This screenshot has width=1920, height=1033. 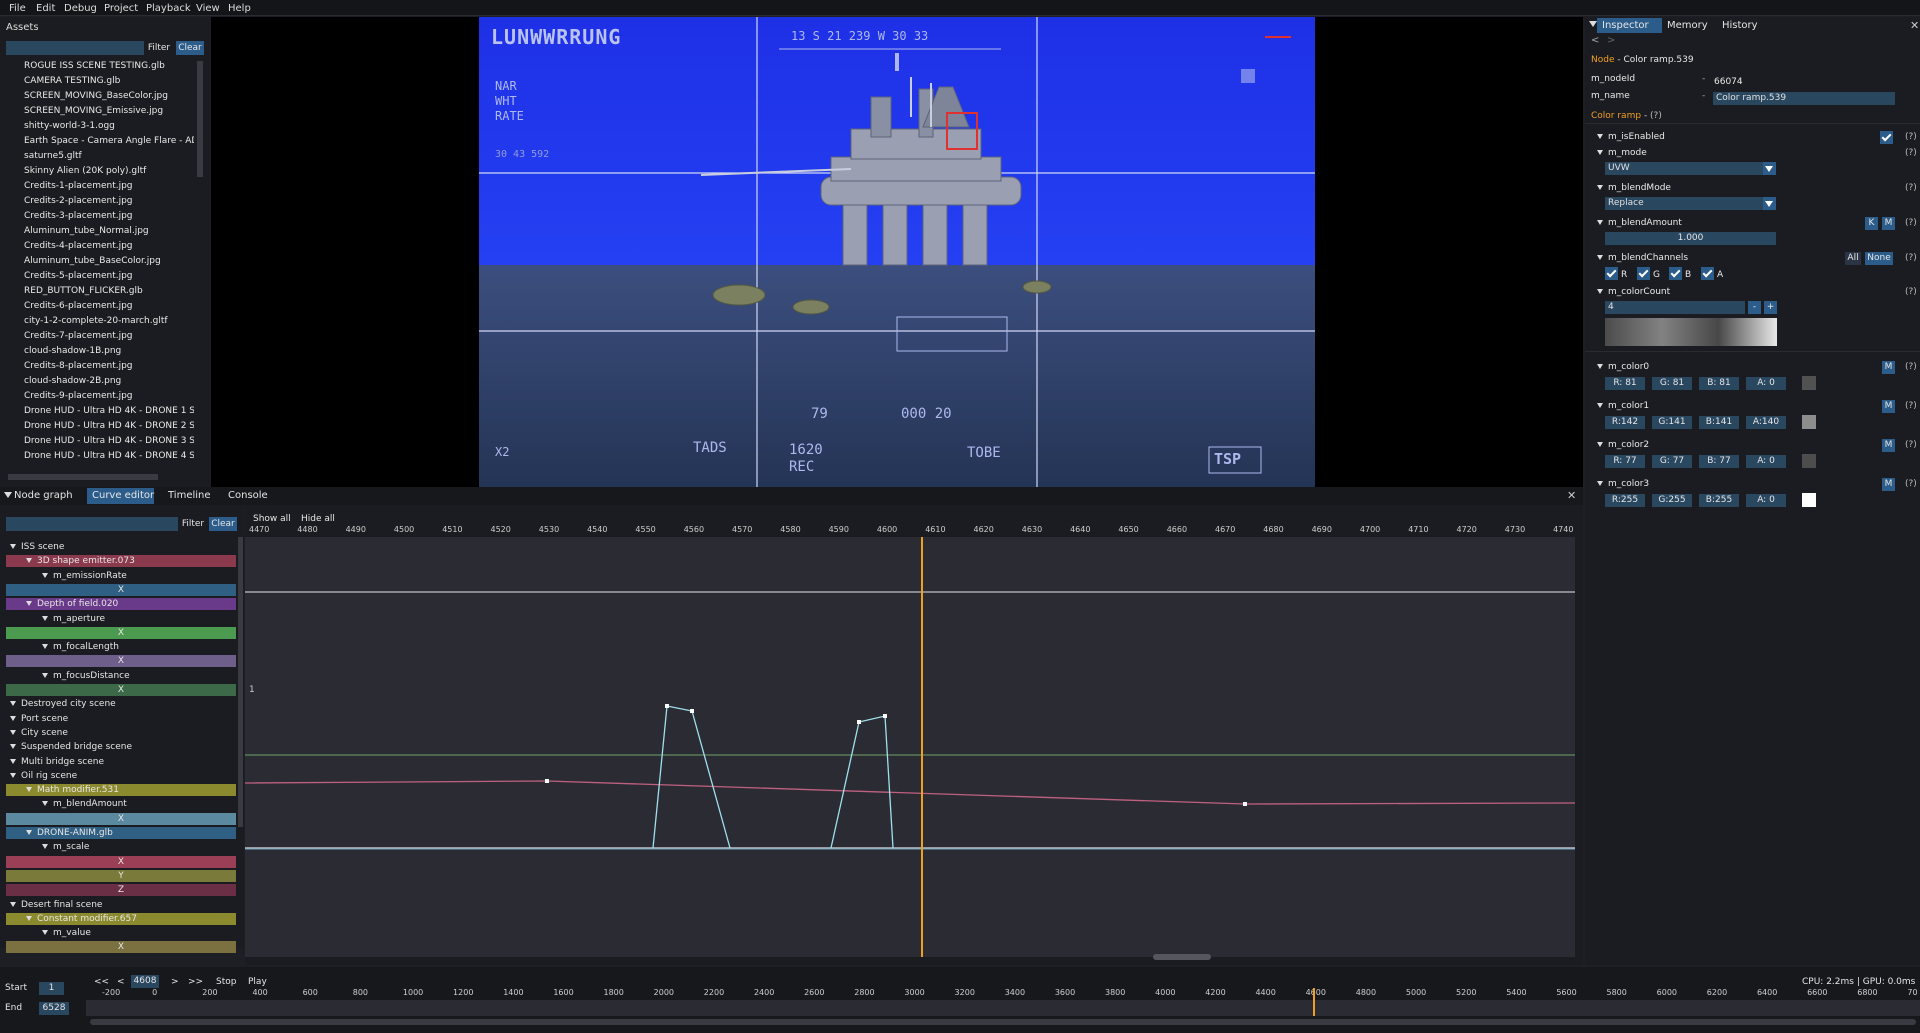 I want to click on curve-tree-row: Math modifier.531, so click(x=121, y=790).